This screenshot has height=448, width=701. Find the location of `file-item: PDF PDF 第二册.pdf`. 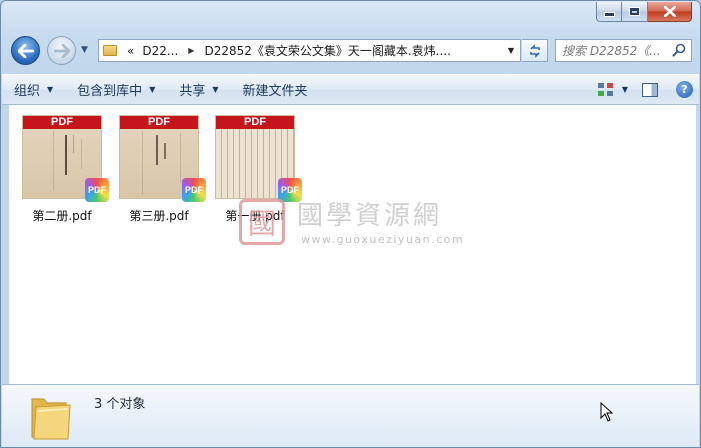

file-item: PDF PDF 第二册.pdf is located at coordinates (63, 171).